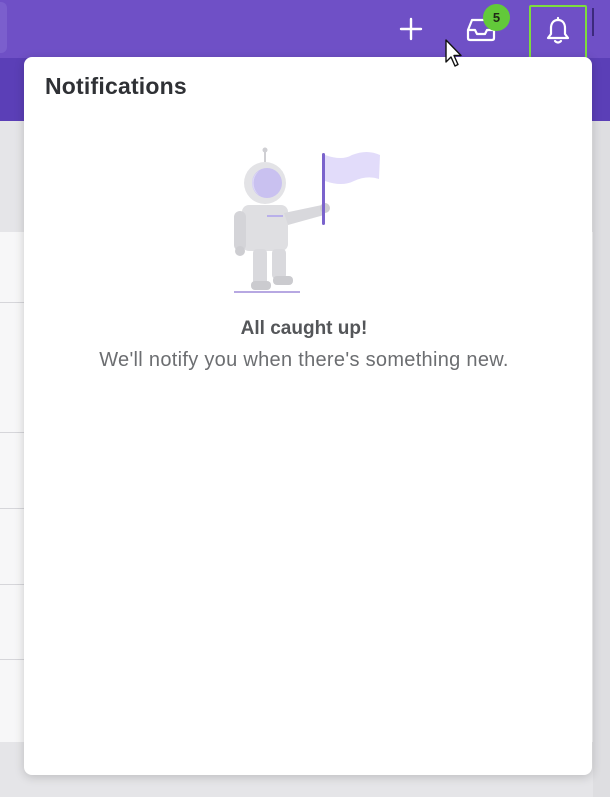 Image resolution: width=610 pixels, height=797 pixels. Describe the element at coordinates (496, 17) in the screenshot. I see `inbox-count-badge: 5` at that location.